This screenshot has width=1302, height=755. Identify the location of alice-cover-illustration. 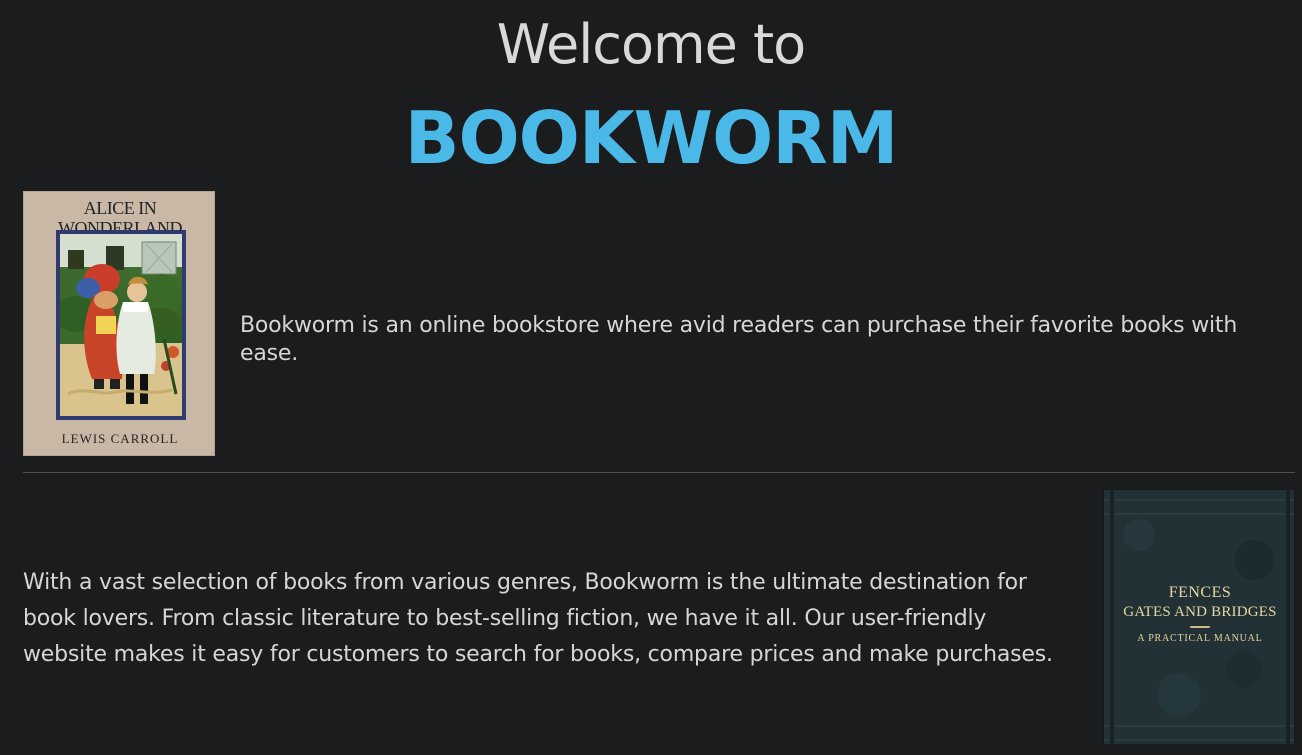
(121, 325).